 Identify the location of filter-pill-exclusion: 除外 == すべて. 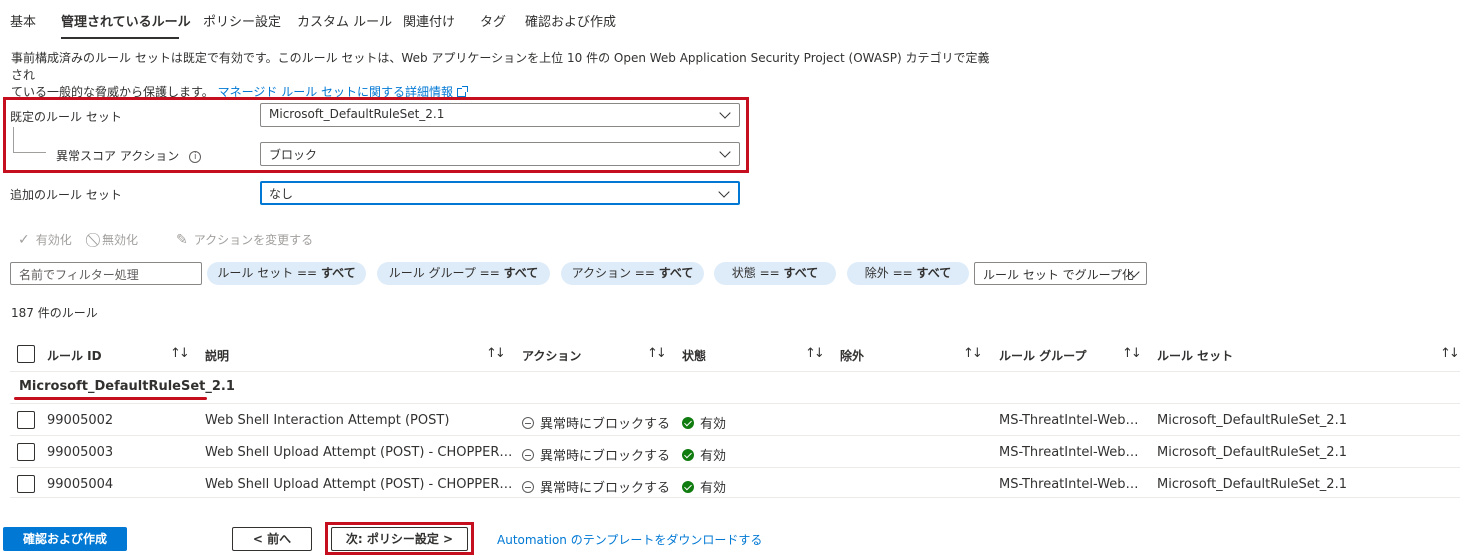
(908, 273).